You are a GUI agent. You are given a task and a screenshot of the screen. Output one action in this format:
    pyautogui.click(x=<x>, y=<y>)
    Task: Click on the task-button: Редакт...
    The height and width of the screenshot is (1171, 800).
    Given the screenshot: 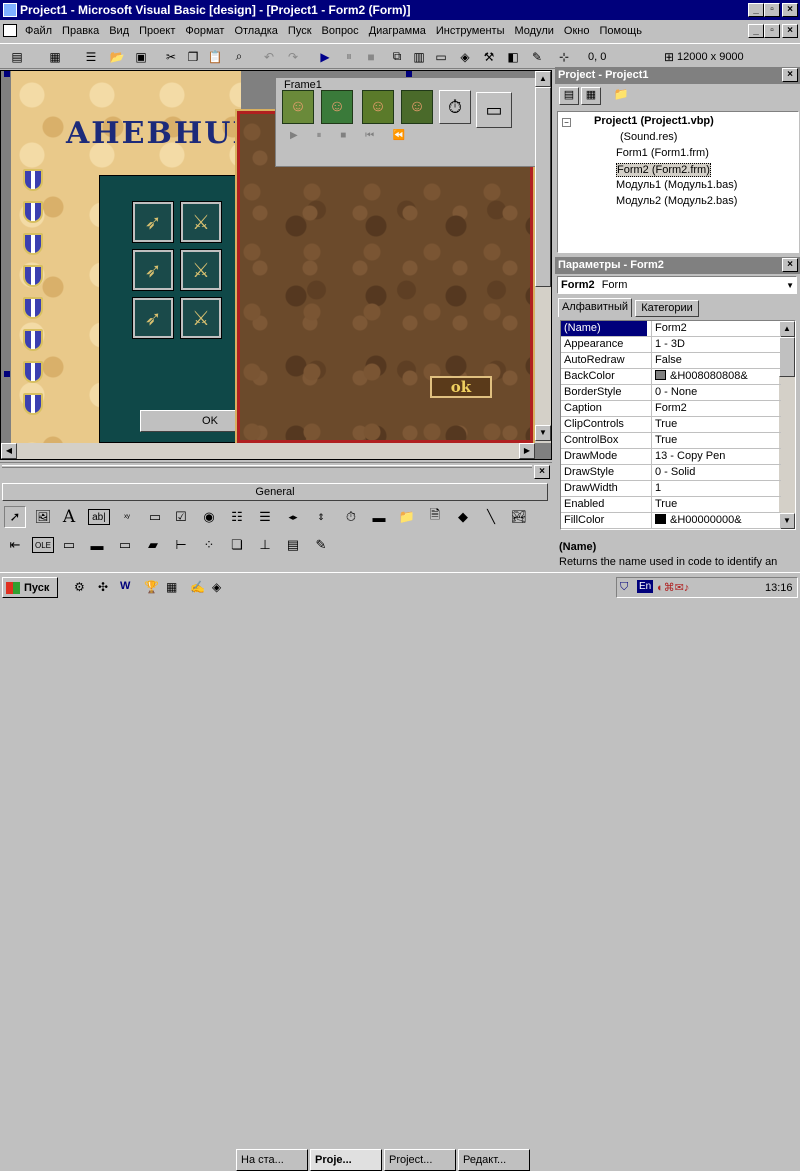 What is the action you would take?
    pyautogui.click(x=494, y=1160)
    